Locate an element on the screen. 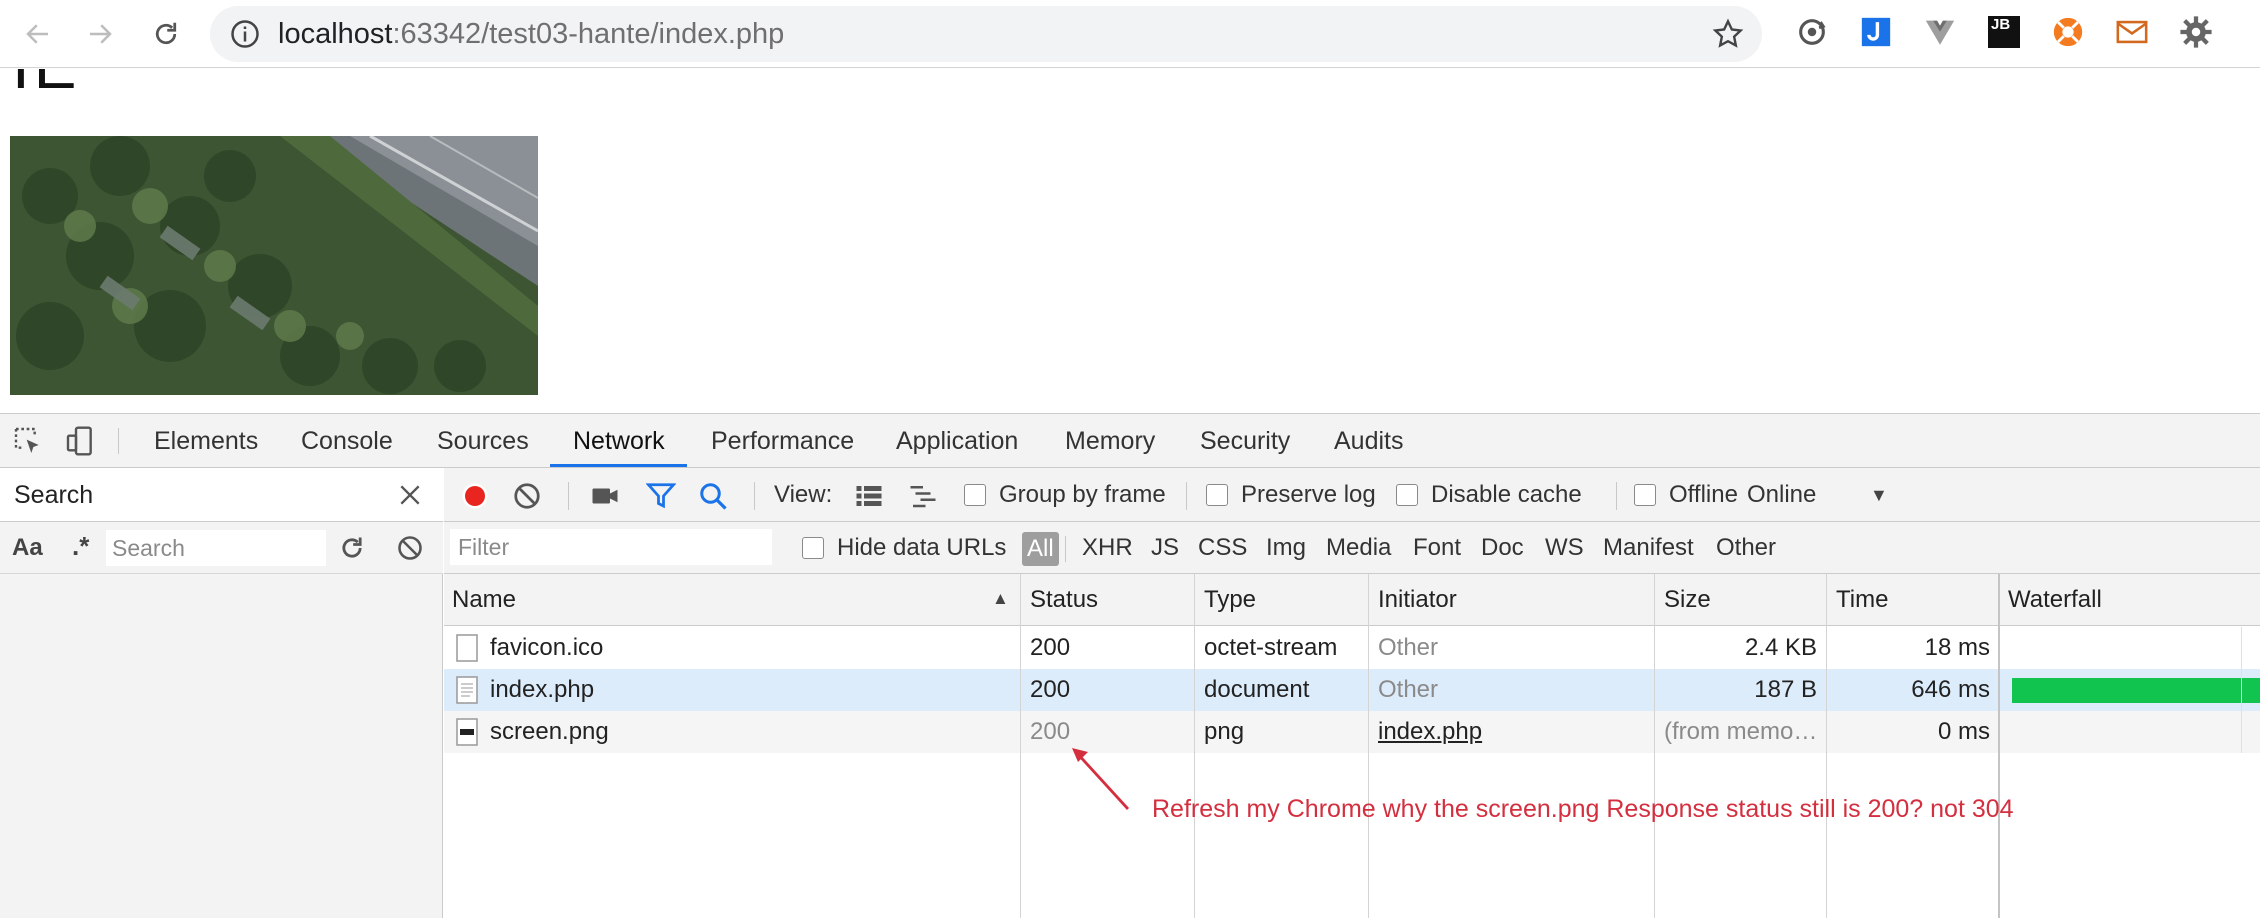 Image resolution: width=2260 pixels, height=918 pixels. filter-type-all: All is located at coordinates (1040, 549).